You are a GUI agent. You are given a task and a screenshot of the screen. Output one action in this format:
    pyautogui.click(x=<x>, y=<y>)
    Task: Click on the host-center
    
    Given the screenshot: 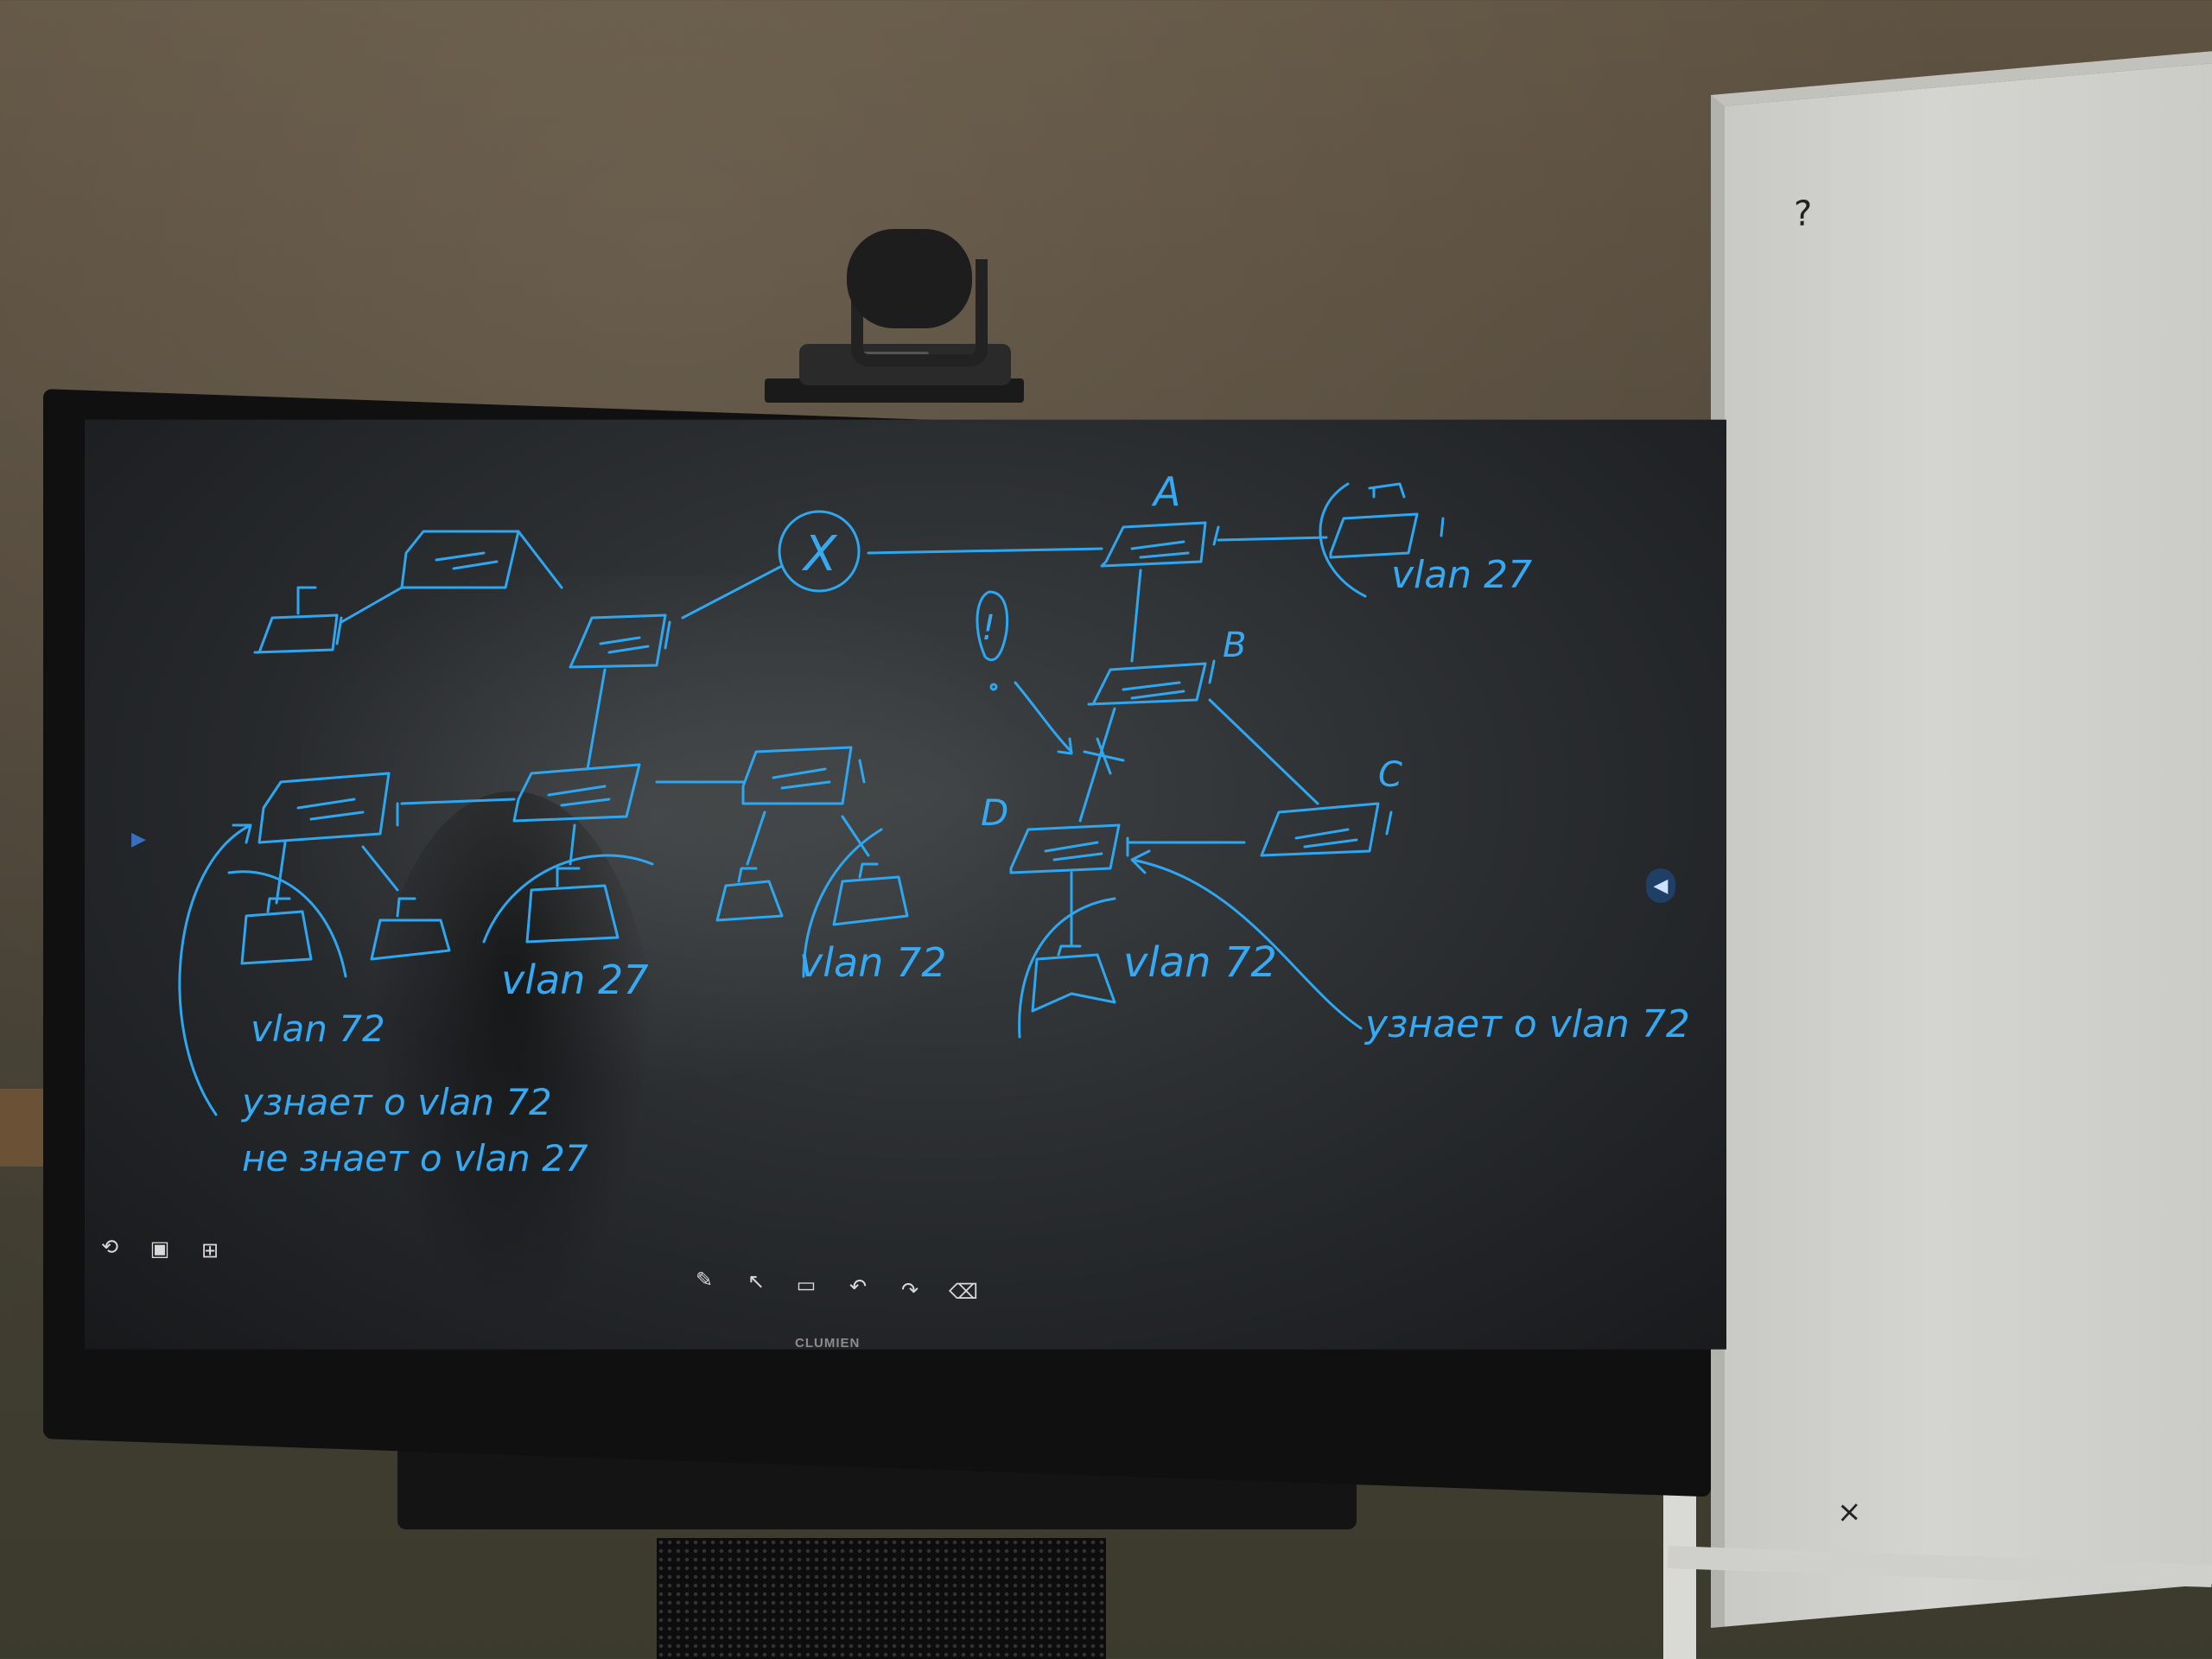 What is the action you would take?
    pyautogui.click(x=572, y=905)
    